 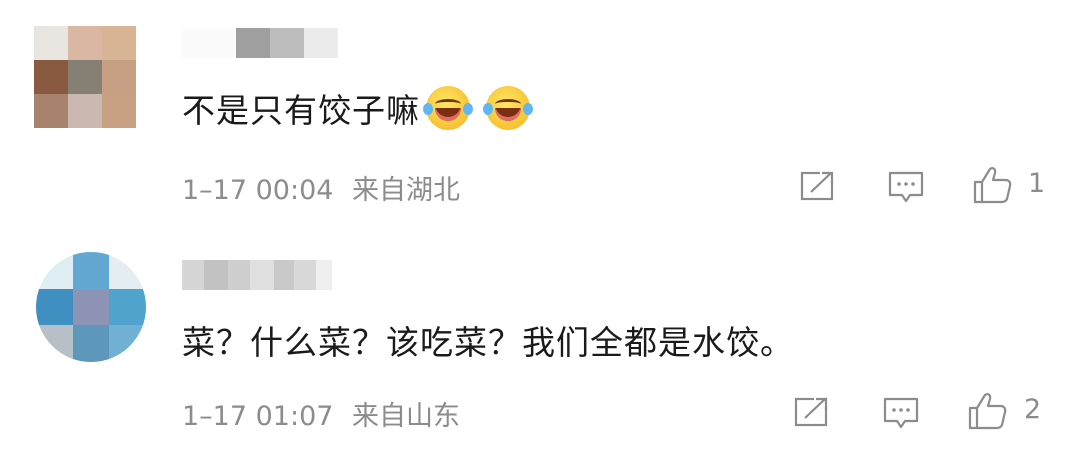 I want to click on like-count: 1, so click(x=1037, y=183).